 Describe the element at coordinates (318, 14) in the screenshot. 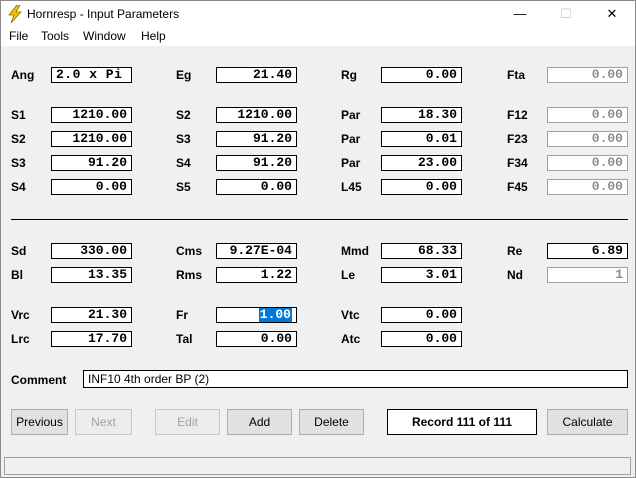

I see `title-bar: Hornresp - Input Parameters — ☐ ✕` at that location.